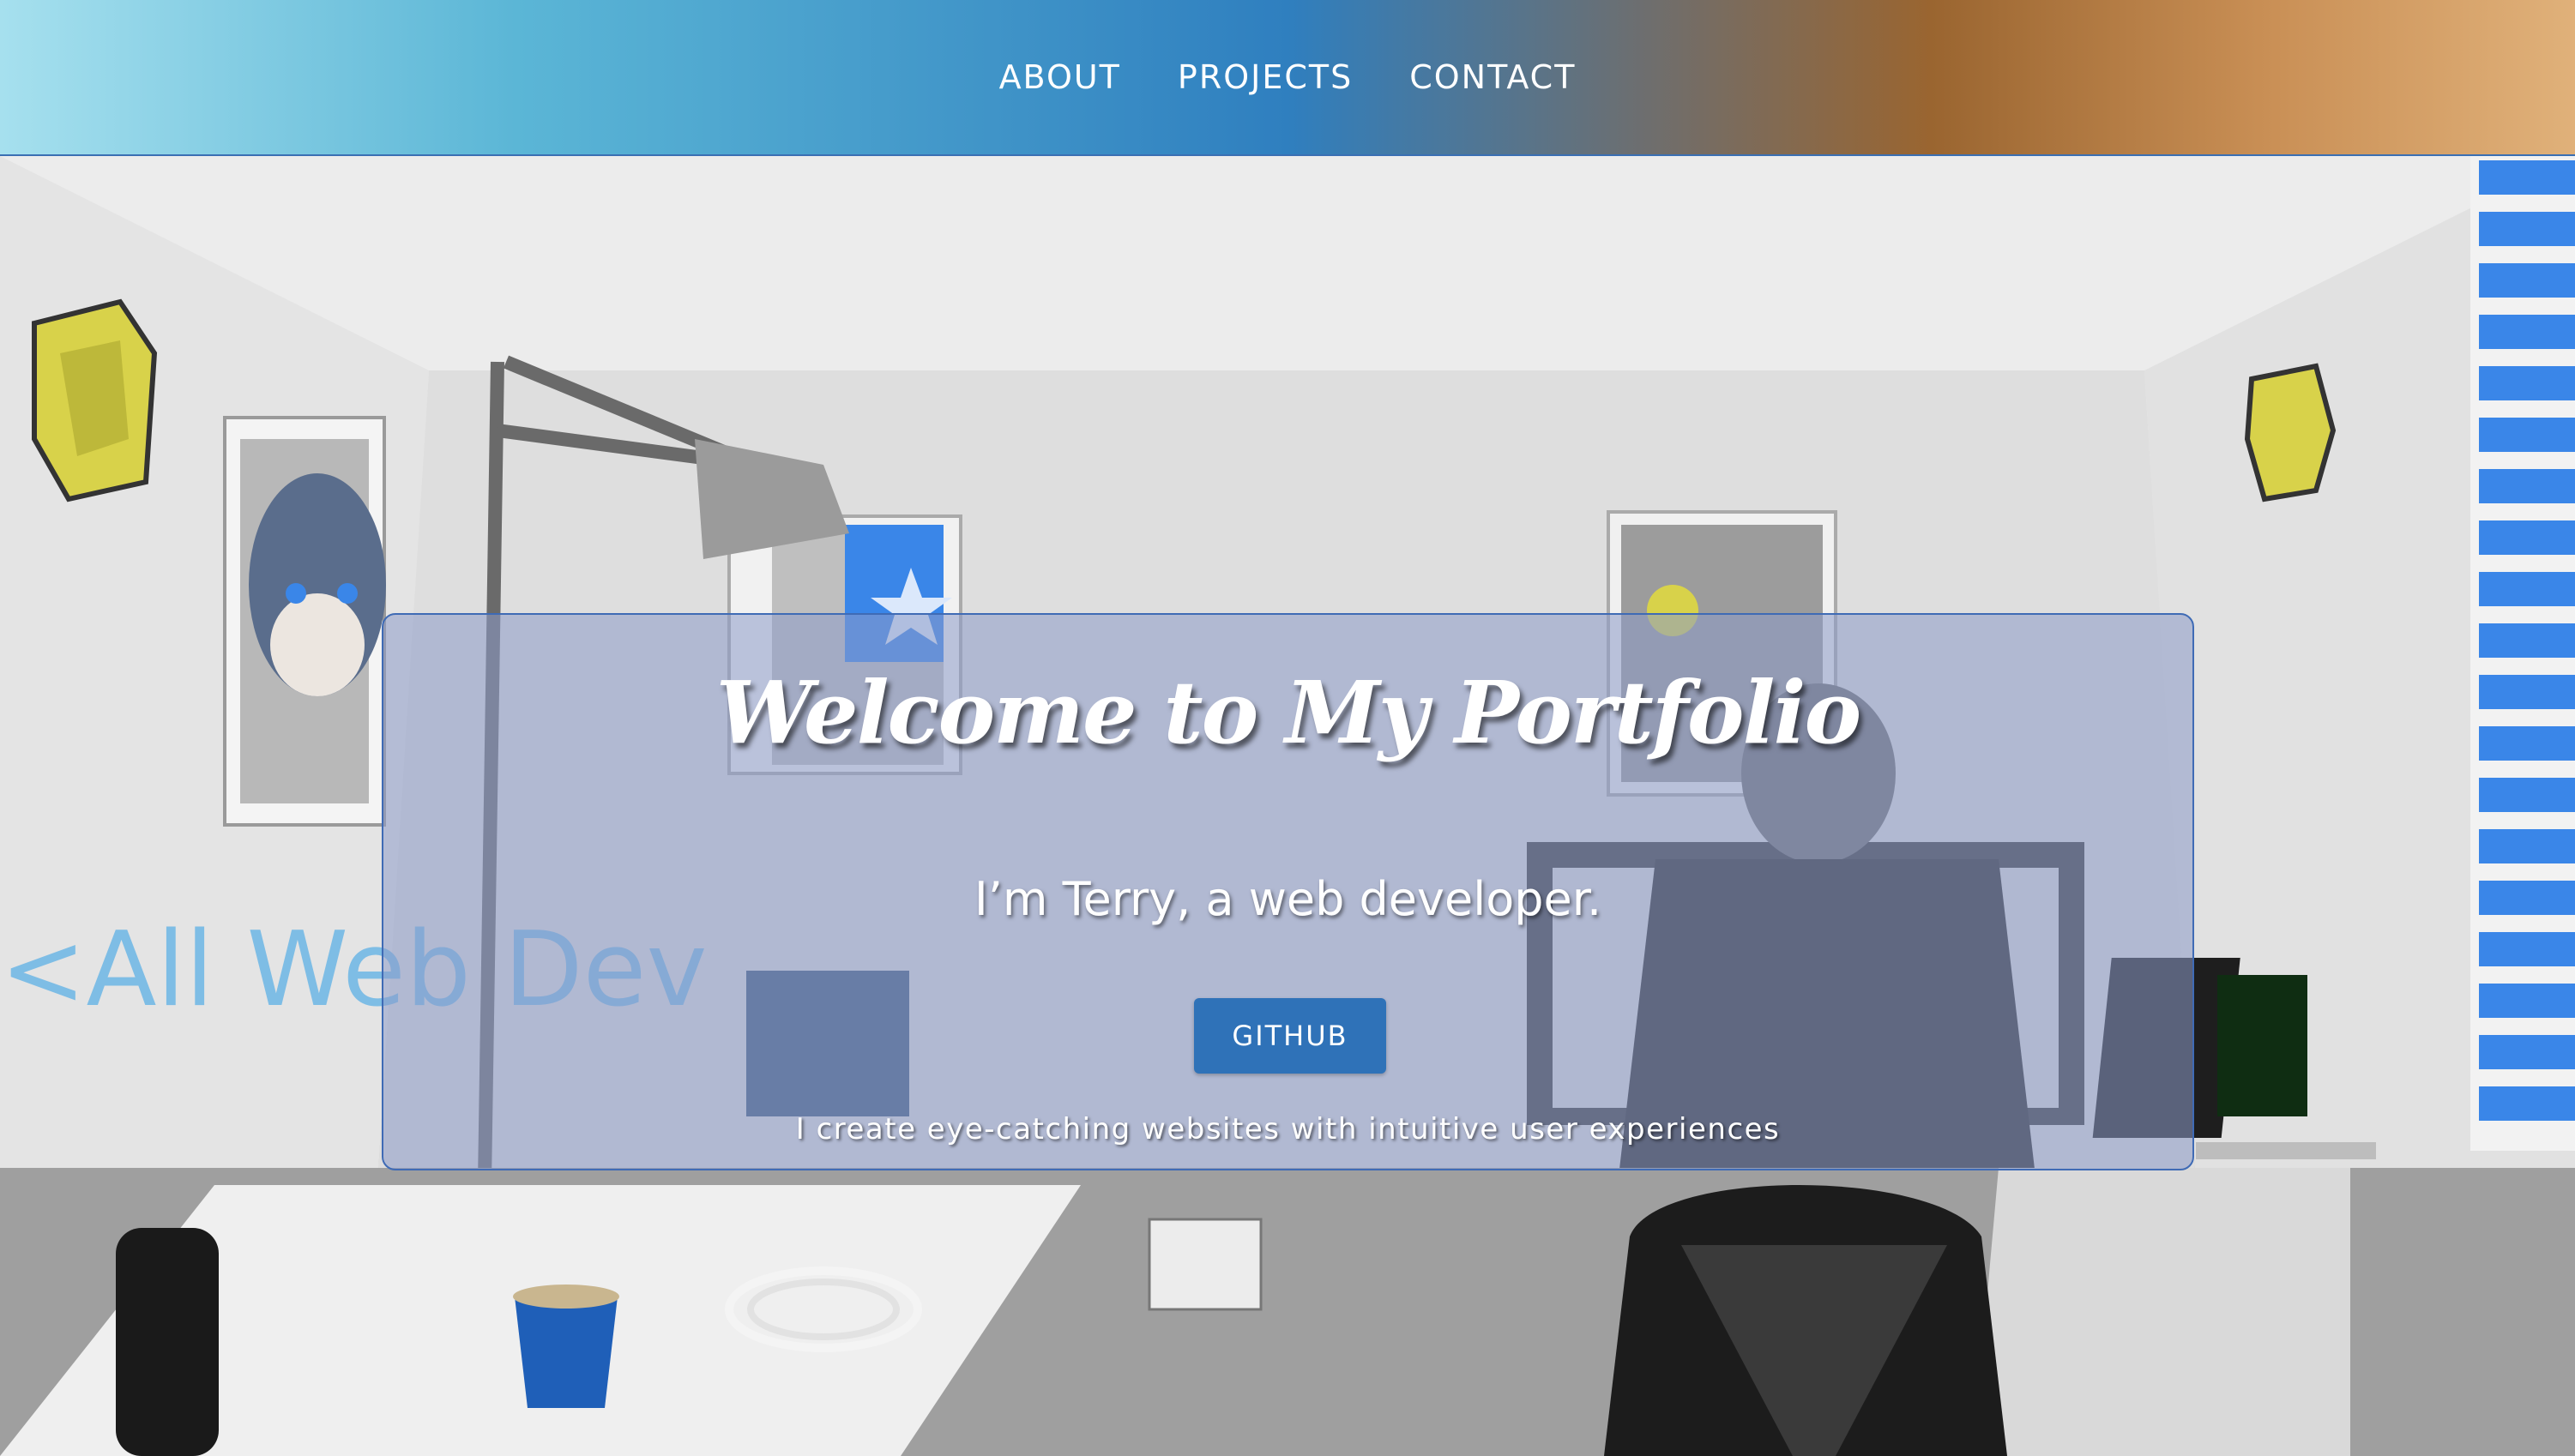  I want to click on top-navbar: ABOUT PROJECTS CONTACT, so click(1287, 78).